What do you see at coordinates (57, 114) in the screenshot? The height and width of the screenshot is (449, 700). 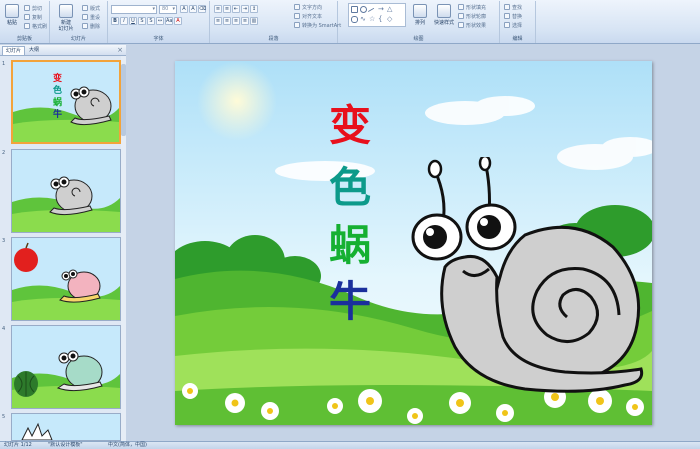 I see `svg-text: 牛` at bounding box center [57, 114].